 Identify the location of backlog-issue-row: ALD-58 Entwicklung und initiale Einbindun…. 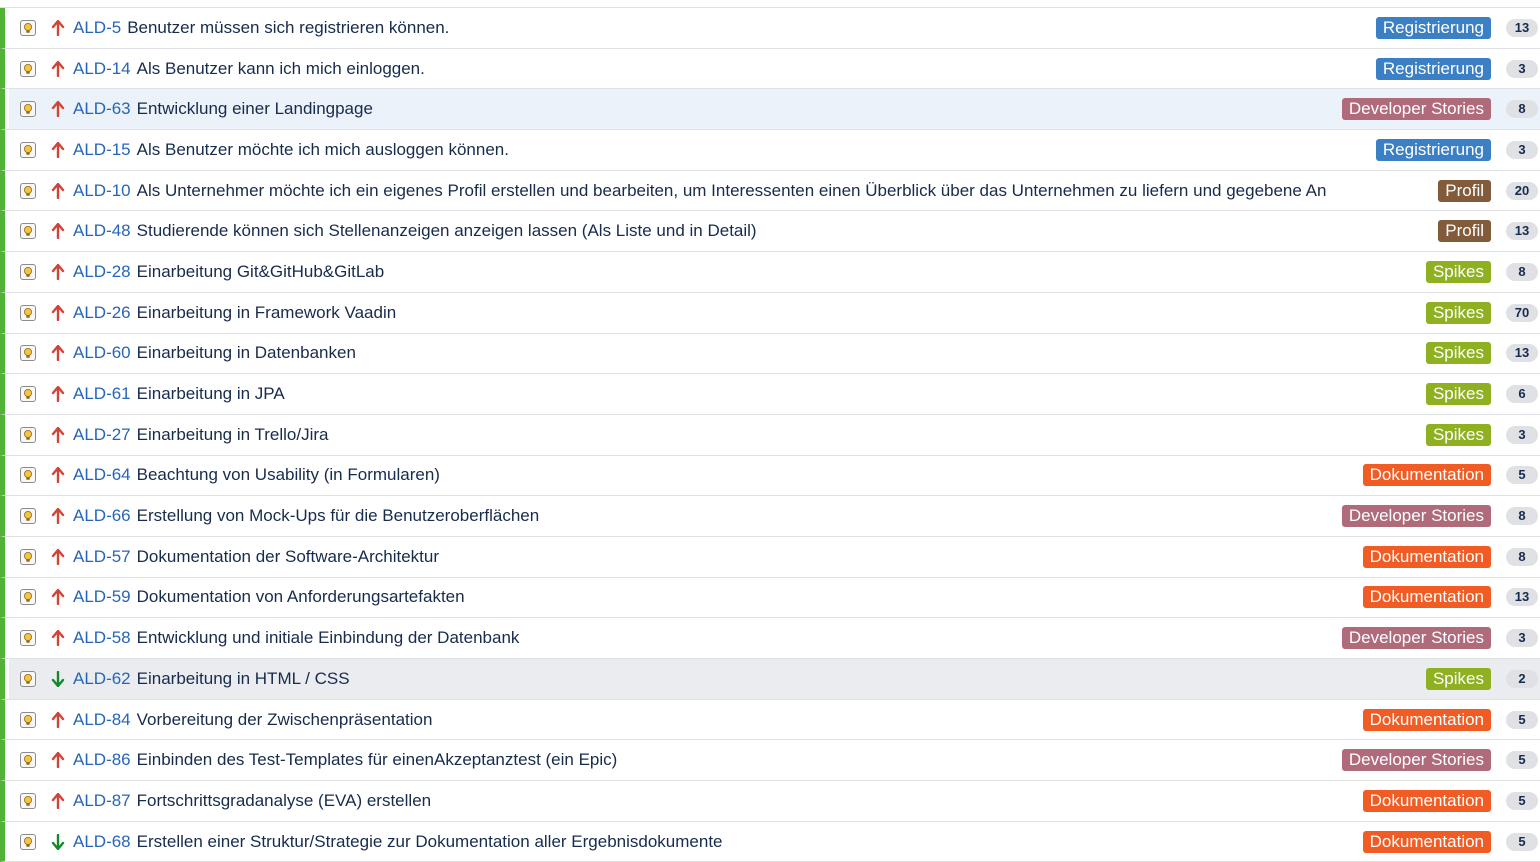
(770, 638).